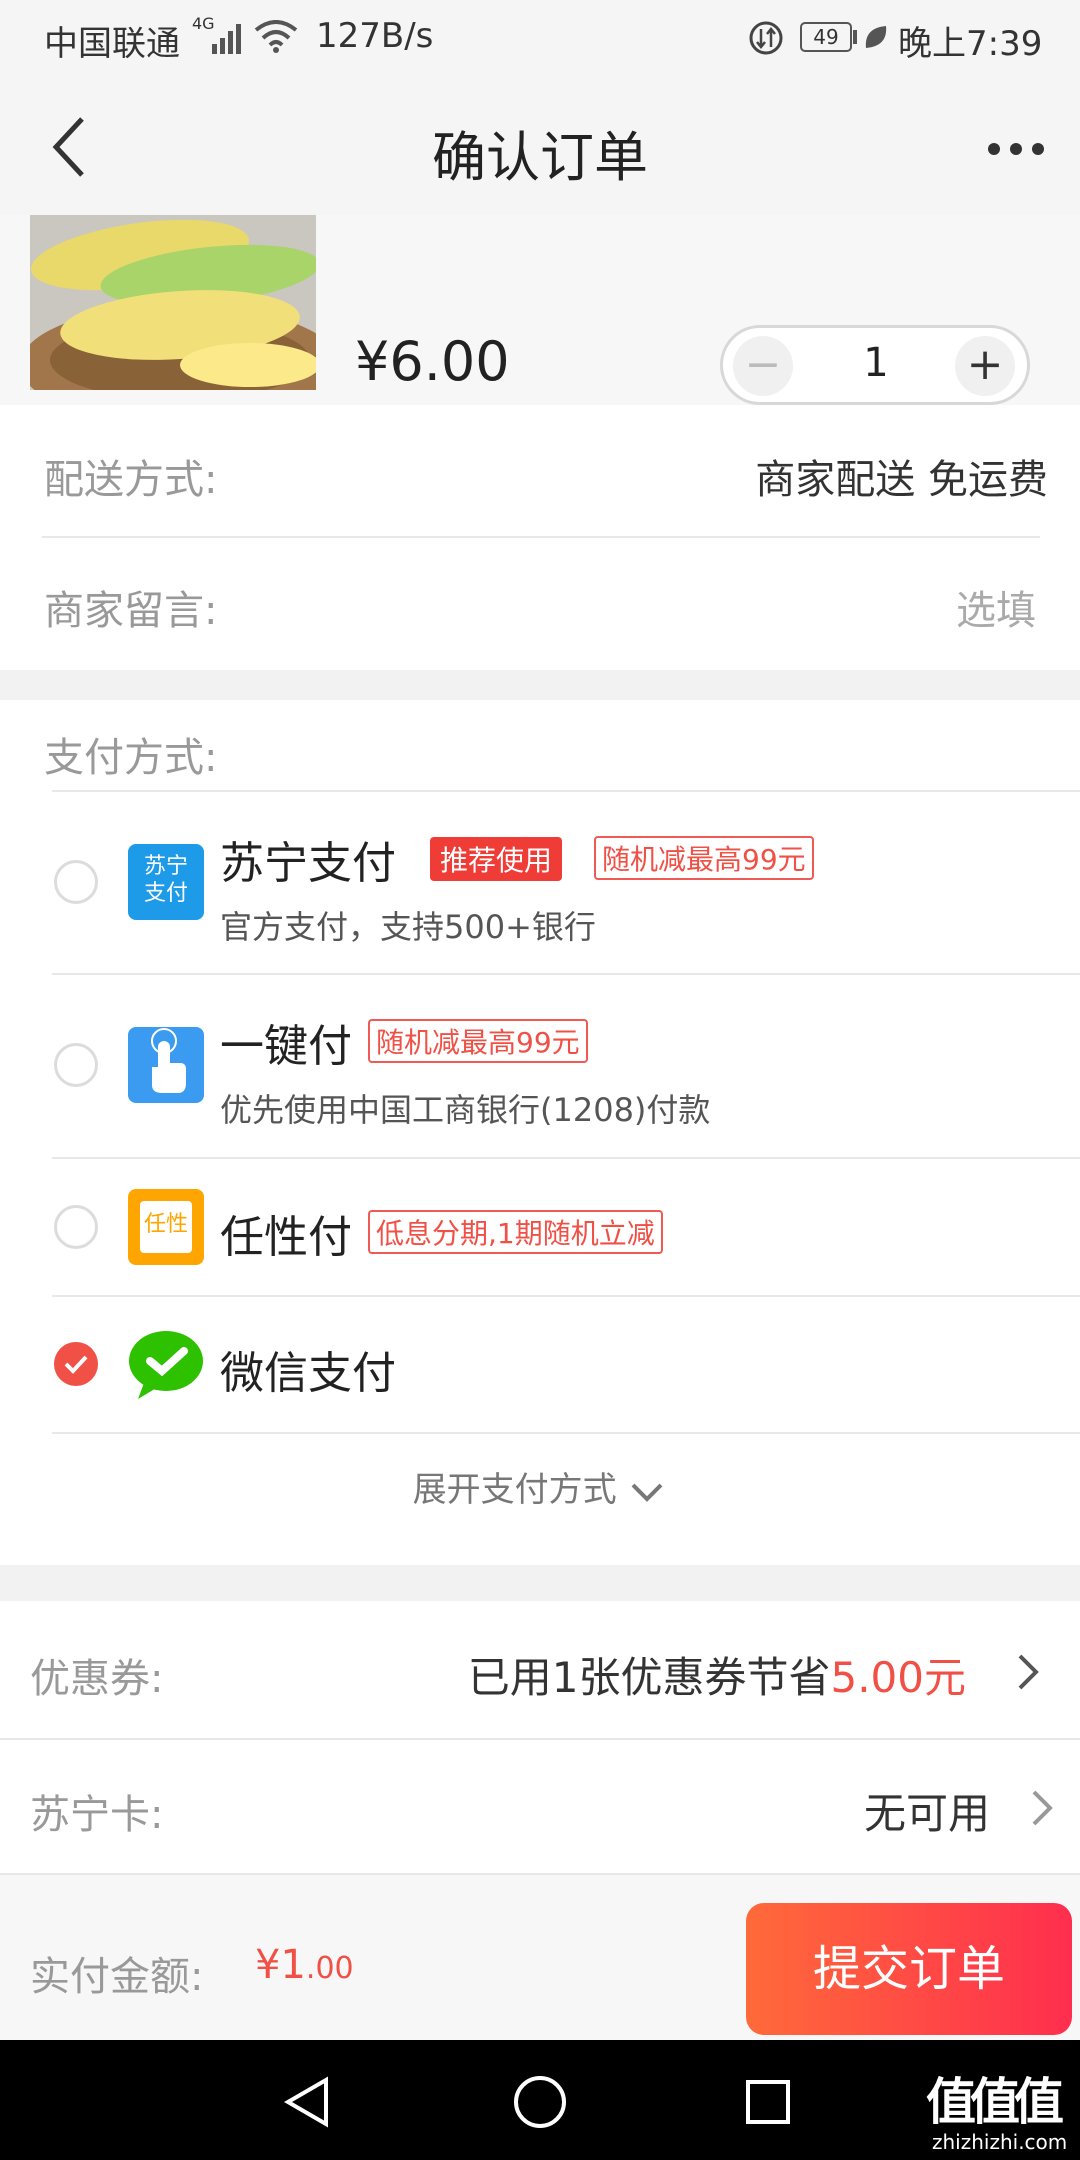 This screenshot has width=1080, height=2160. I want to click on expand-payment-label: 展开支付方式, so click(514, 1490).